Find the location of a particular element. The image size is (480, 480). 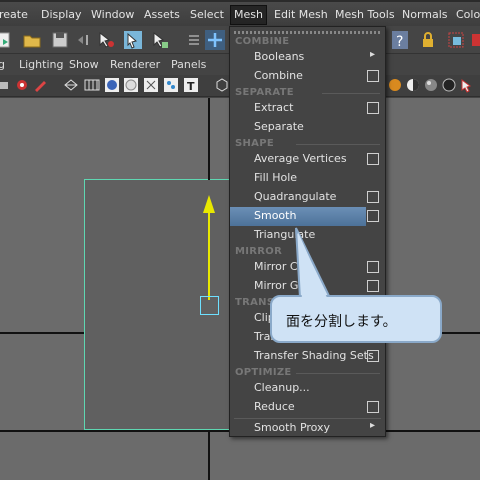

ambient-occlusion-icon is located at coordinates (431, 85).